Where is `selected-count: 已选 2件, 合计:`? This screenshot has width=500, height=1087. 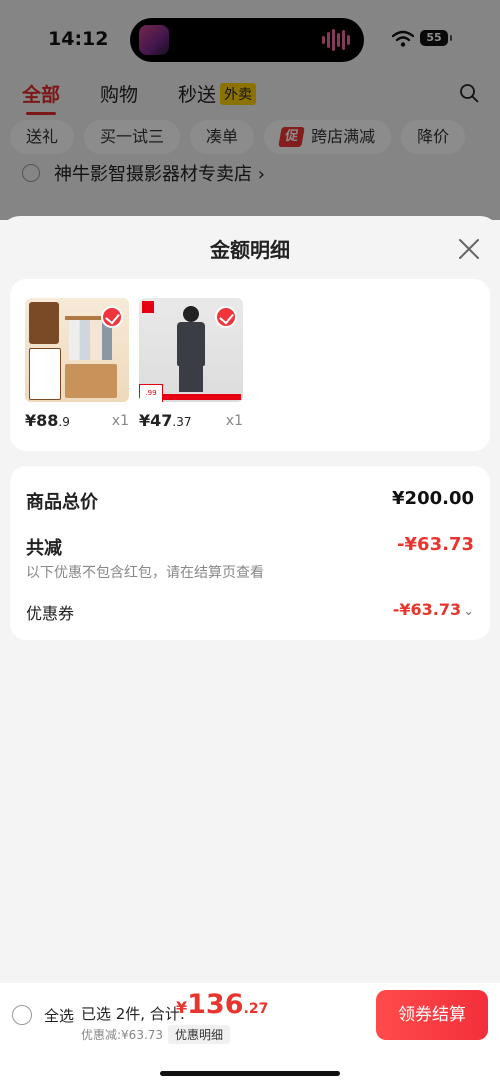 selected-count: 已选 2件, 合计: is located at coordinates (133, 1014).